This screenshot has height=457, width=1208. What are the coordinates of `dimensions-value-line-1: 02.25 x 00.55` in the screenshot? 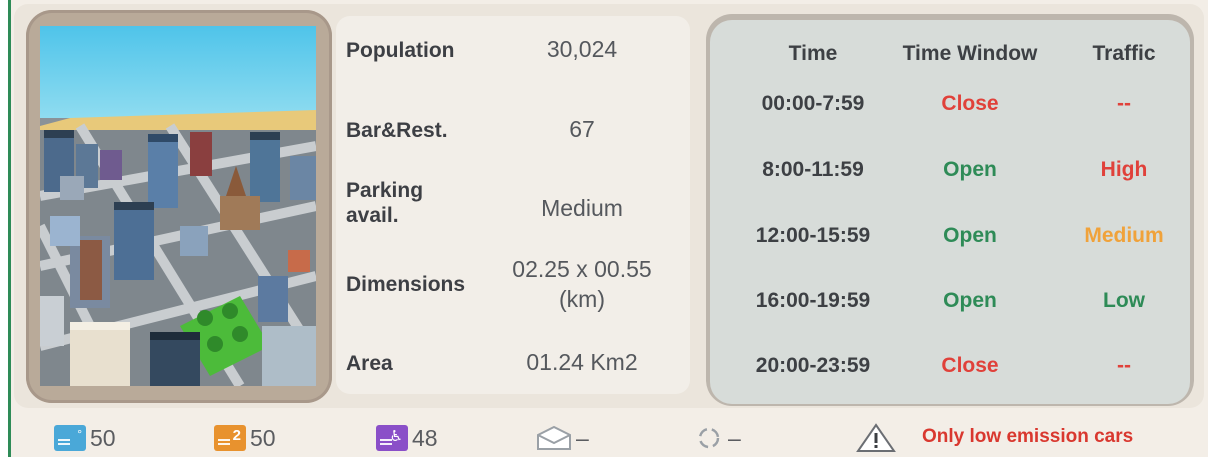 It's located at (582, 269).